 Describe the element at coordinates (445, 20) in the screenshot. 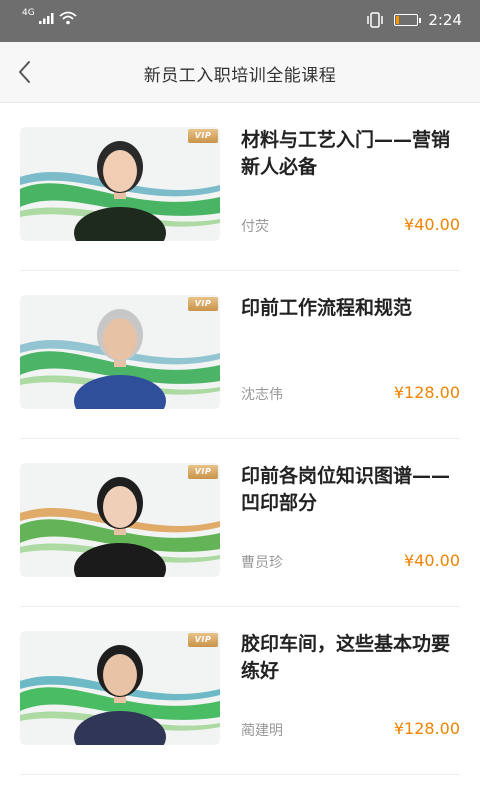

I see `clock: 2:24` at that location.